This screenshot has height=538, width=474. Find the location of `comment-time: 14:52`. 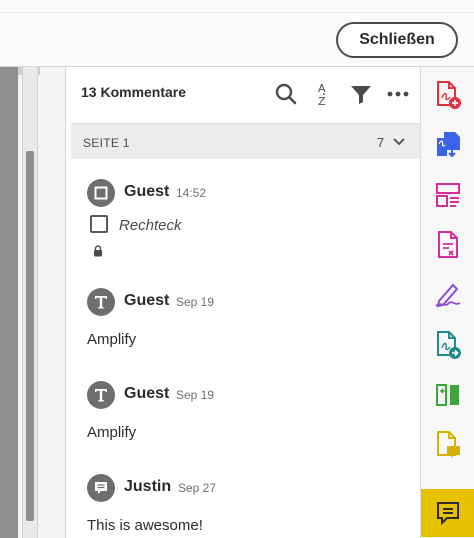

comment-time: 14:52 is located at coordinates (191, 193).